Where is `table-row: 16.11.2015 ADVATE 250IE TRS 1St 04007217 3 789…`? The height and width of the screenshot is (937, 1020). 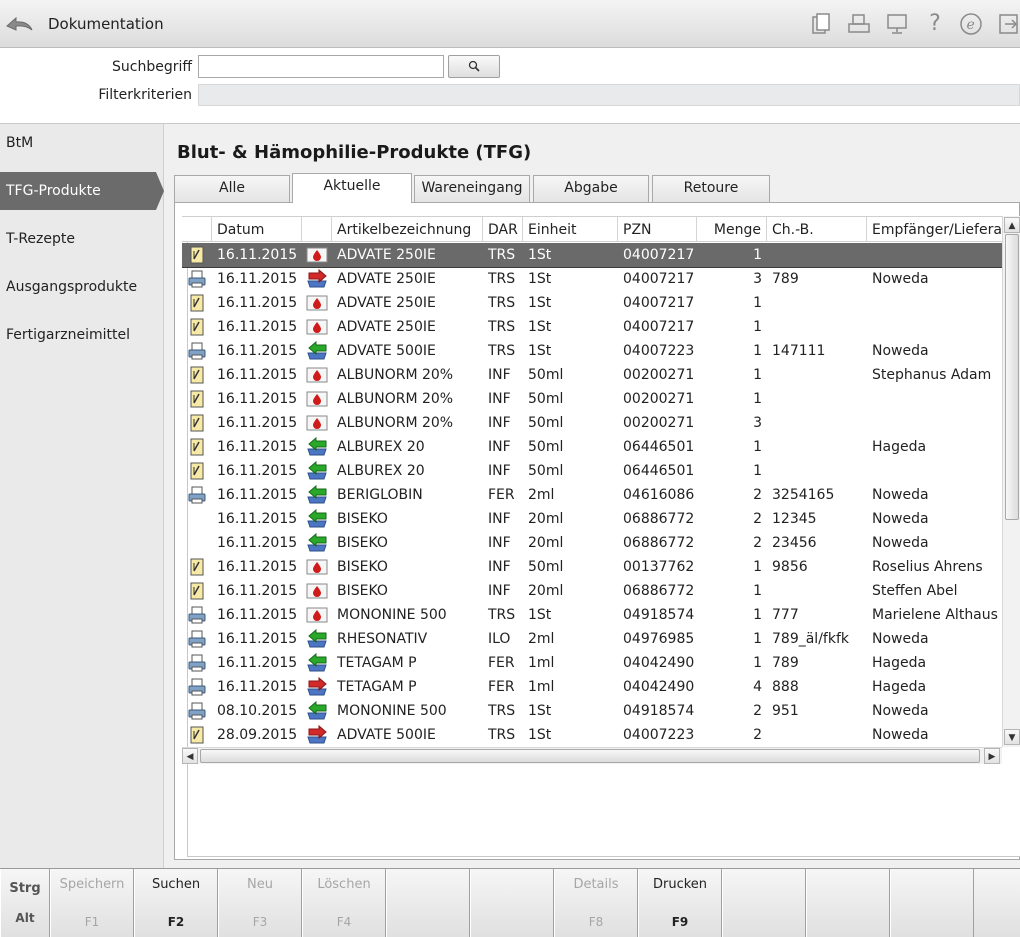
table-row: 16.11.2015 ADVATE 250IE TRS 1St 04007217 3 789… is located at coordinates (592, 279).